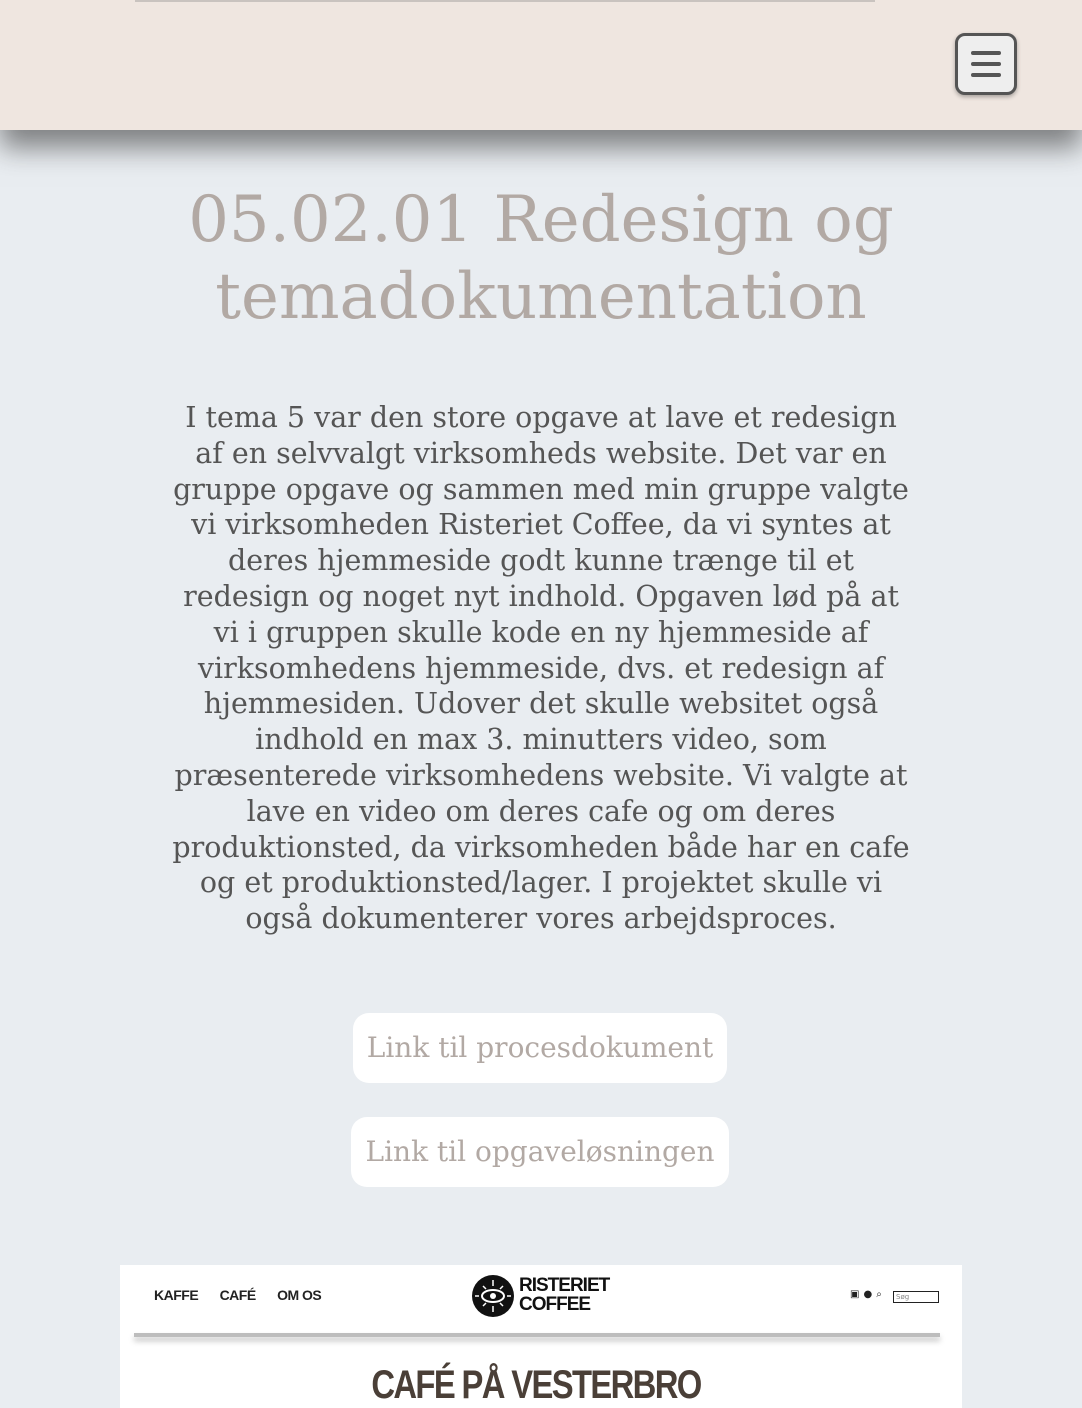  Describe the element at coordinates (541, 65) in the screenshot. I see `top-bar` at that location.